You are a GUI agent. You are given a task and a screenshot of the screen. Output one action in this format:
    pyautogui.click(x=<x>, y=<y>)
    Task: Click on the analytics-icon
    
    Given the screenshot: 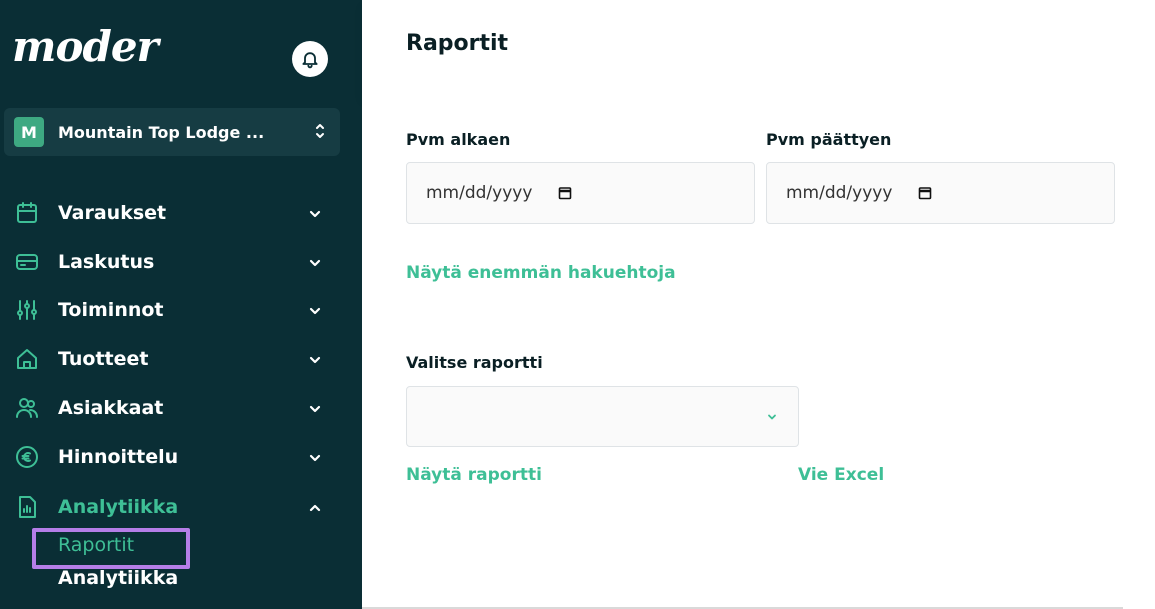 What is the action you would take?
    pyautogui.click(x=27, y=507)
    